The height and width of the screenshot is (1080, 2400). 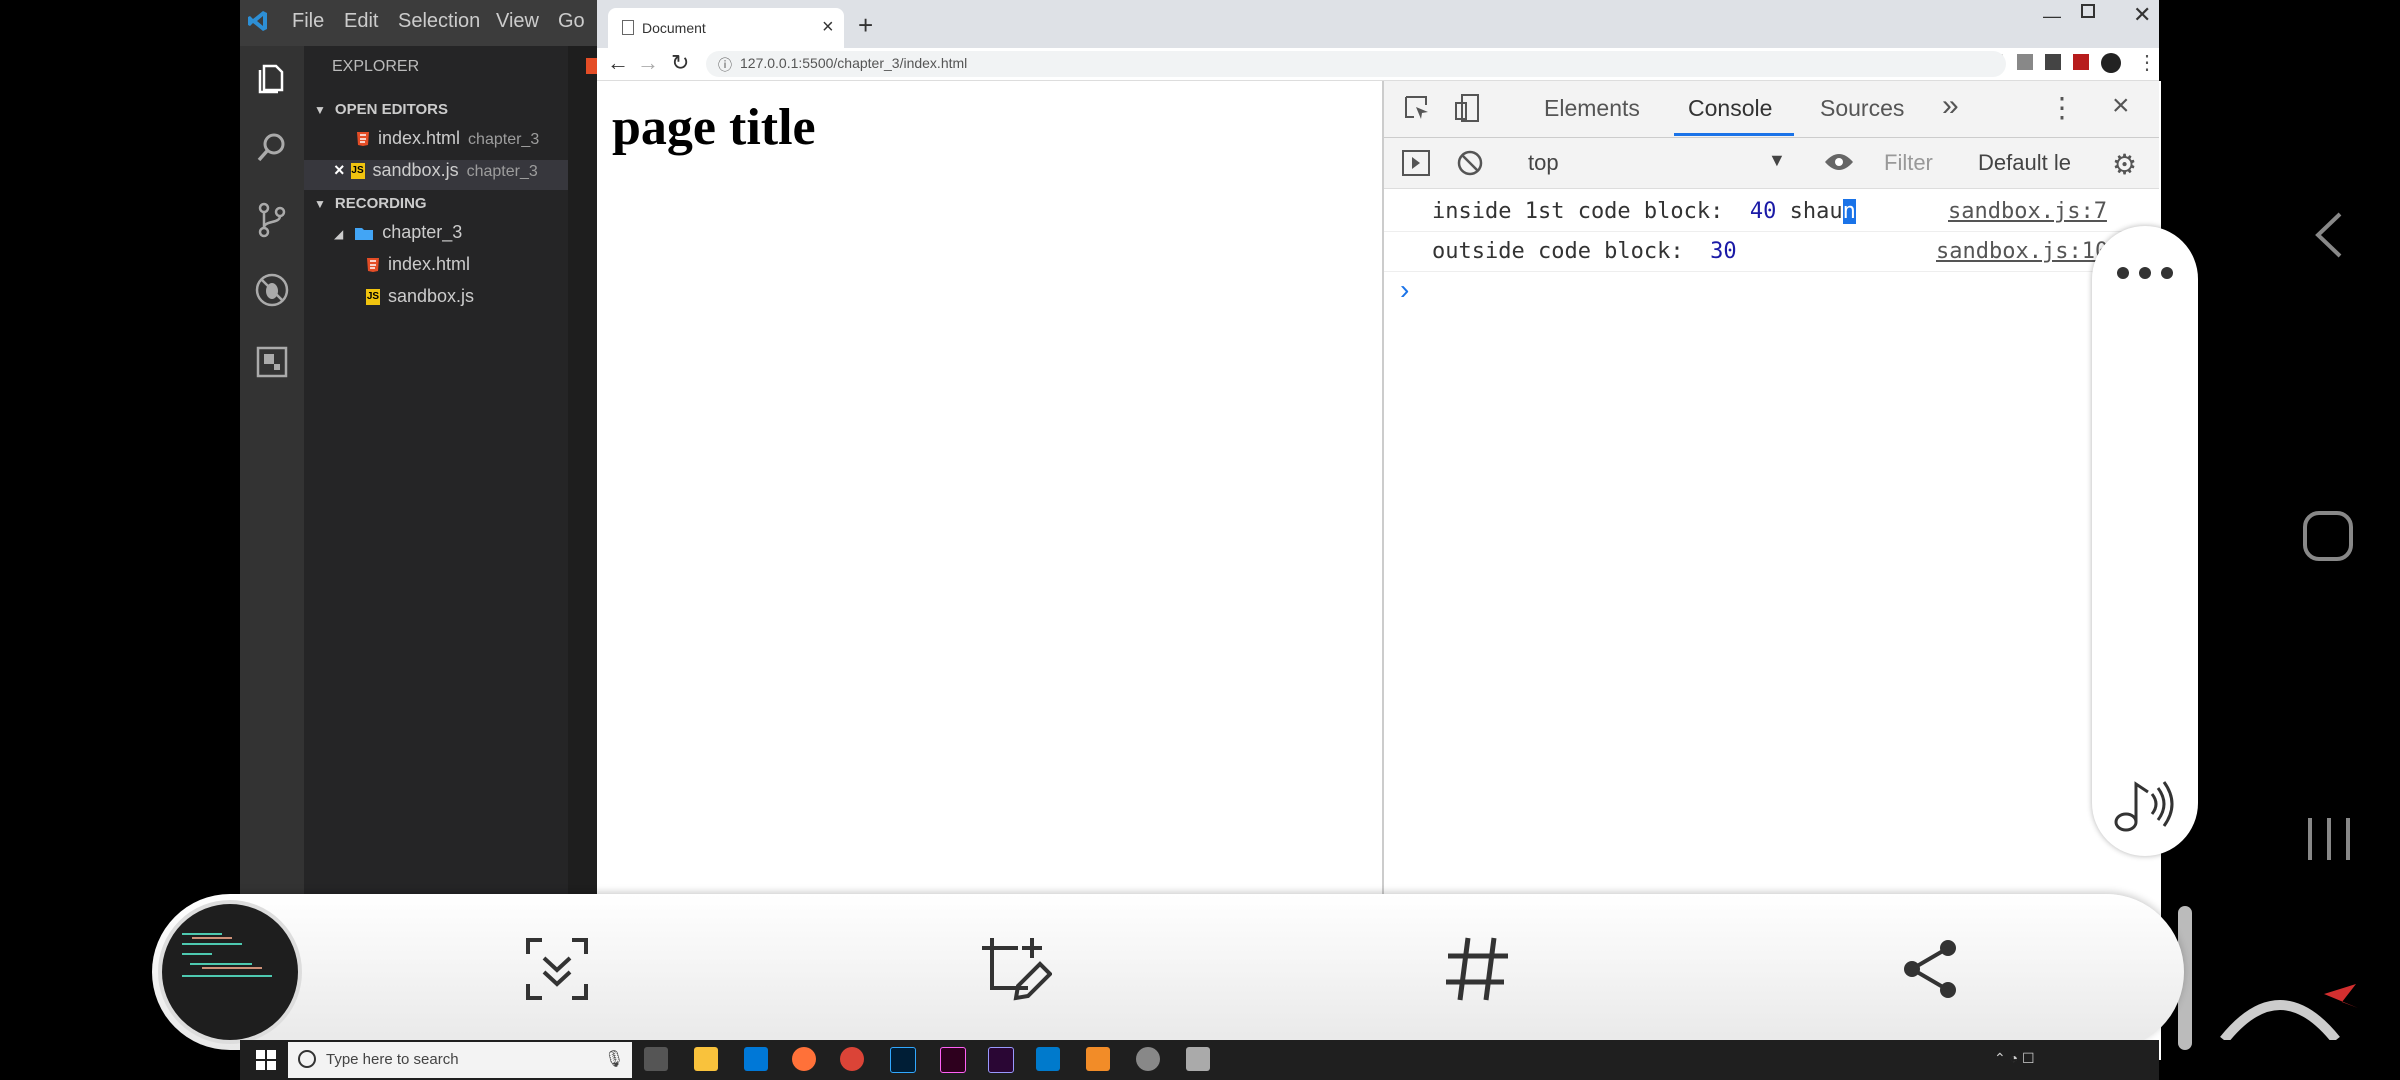 I want to click on console-toolbar: top ▼ Filter Default le ⚙, so click(x=1771, y=163).